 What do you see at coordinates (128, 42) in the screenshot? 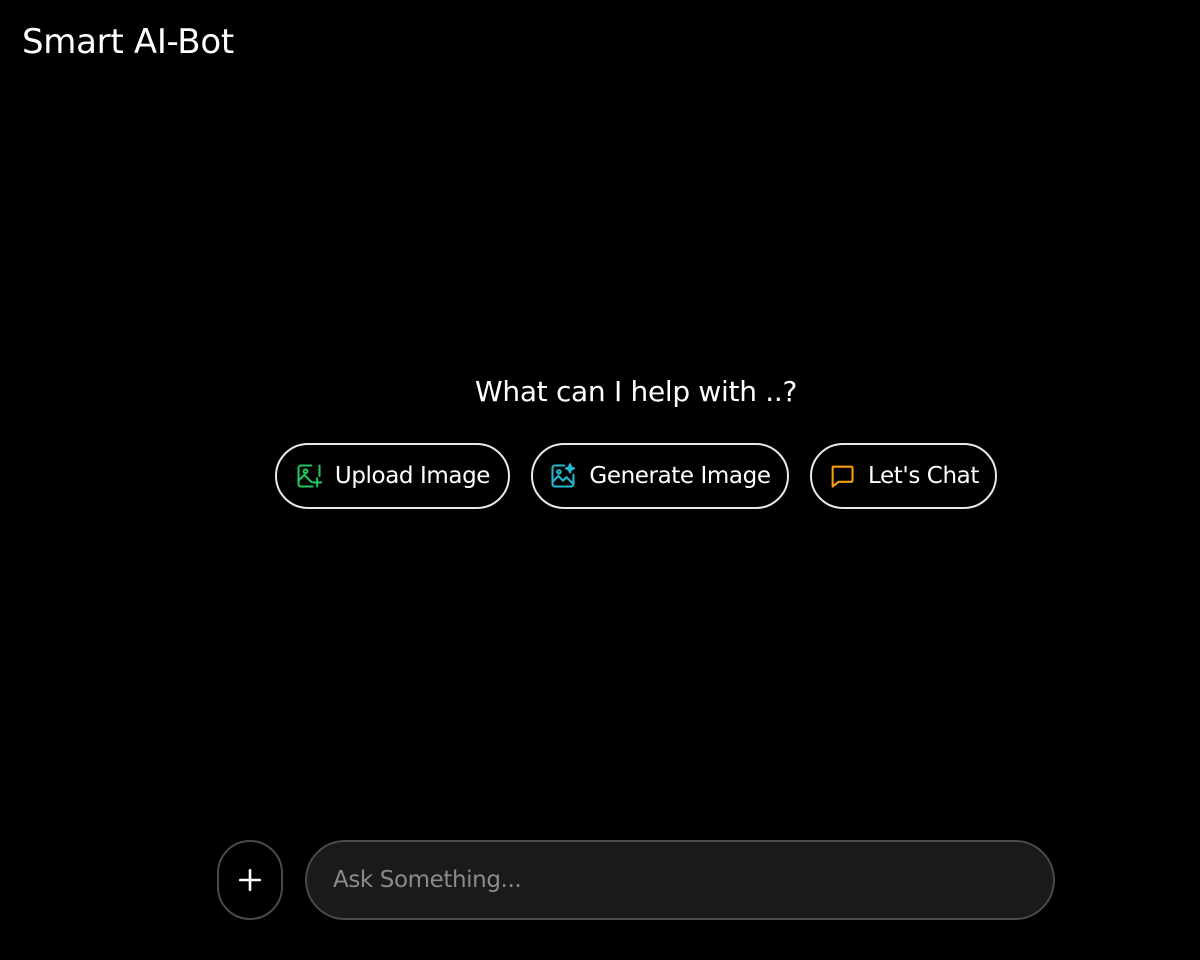
I see `app-title: Smart AI-Bot` at bounding box center [128, 42].